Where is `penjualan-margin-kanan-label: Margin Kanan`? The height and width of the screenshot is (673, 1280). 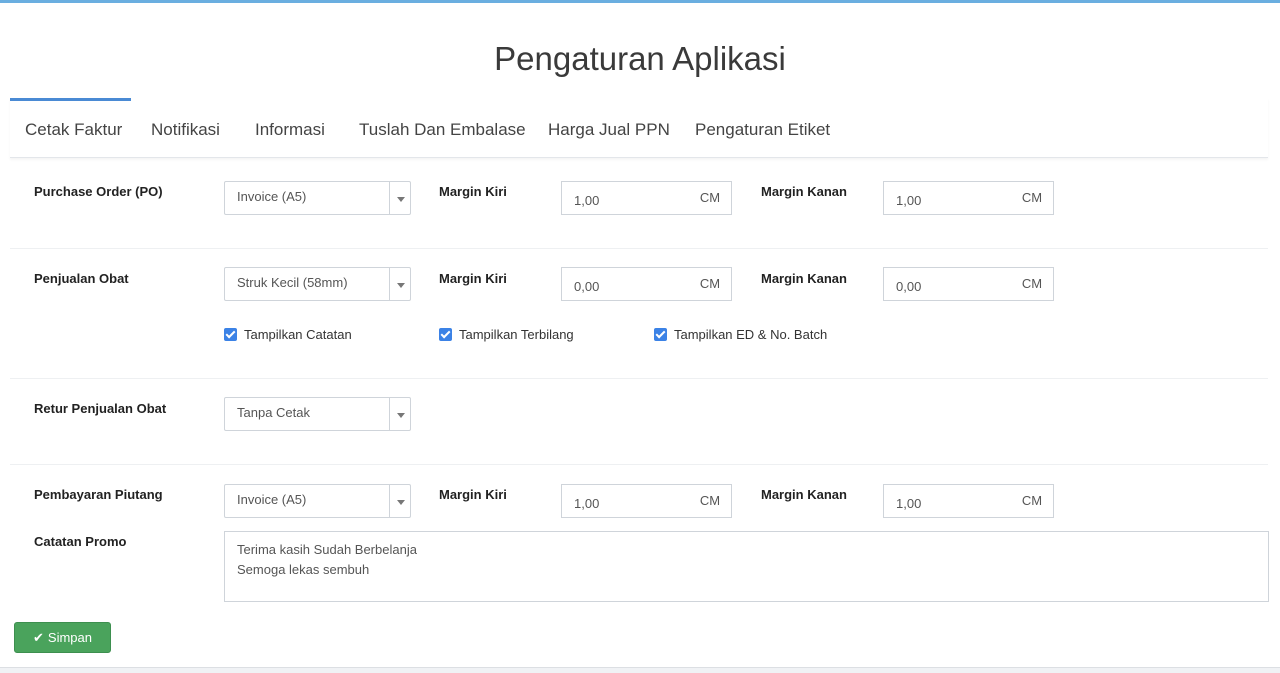 penjualan-margin-kanan-label: Margin Kanan is located at coordinates (804, 278).